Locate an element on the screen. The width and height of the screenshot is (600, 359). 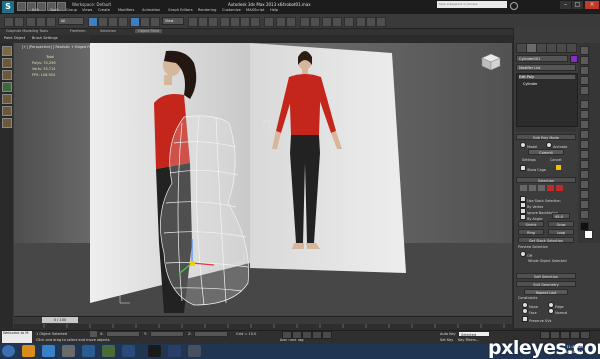
connect-icon is located at coordinates (584, 194).